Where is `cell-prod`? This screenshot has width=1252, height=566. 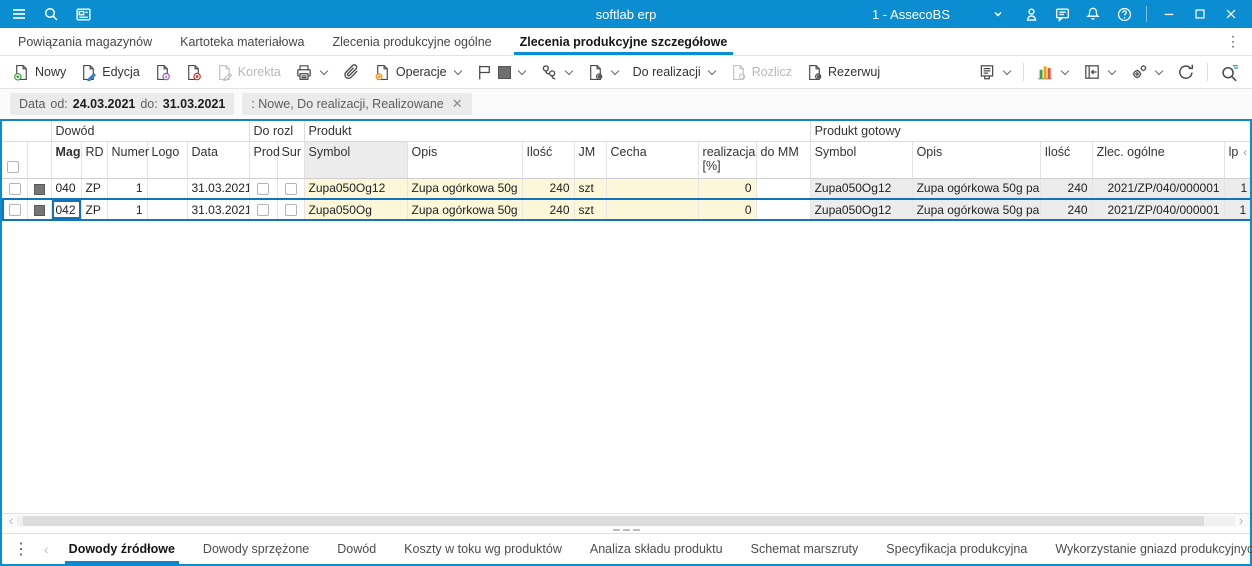 cell-prod is located at coordinates (263, 189).